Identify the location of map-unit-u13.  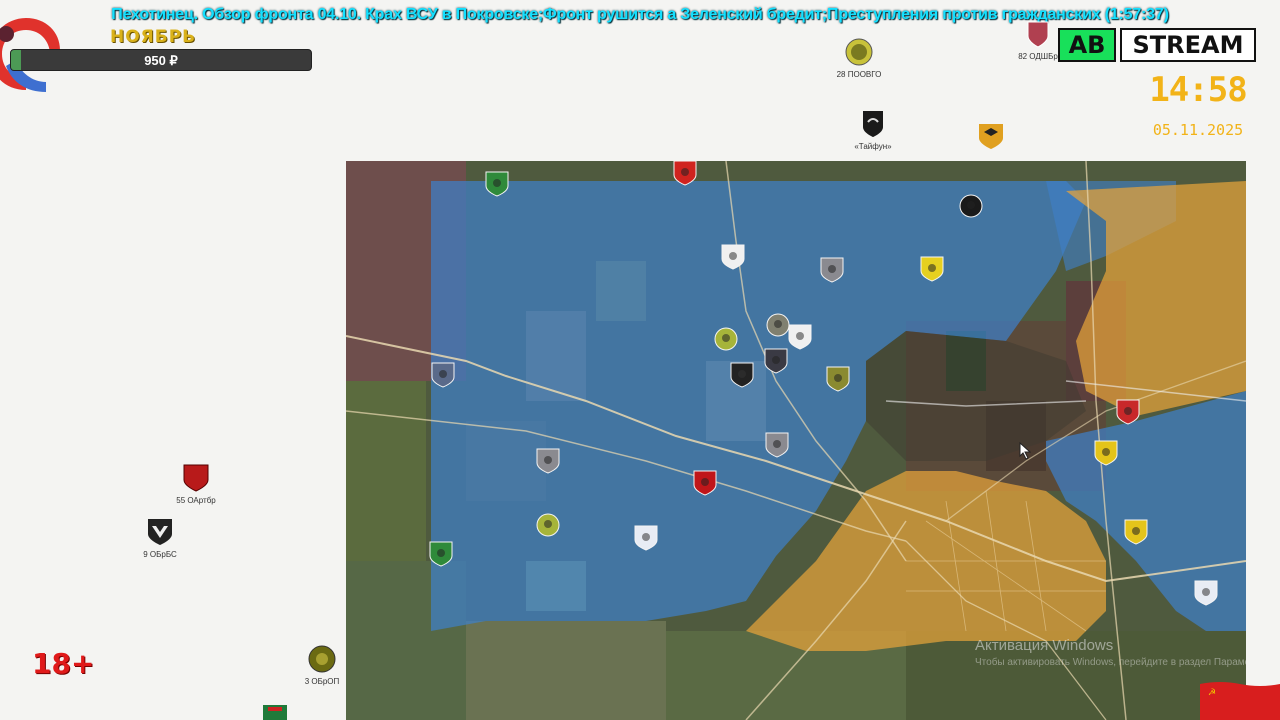
(776, 361).